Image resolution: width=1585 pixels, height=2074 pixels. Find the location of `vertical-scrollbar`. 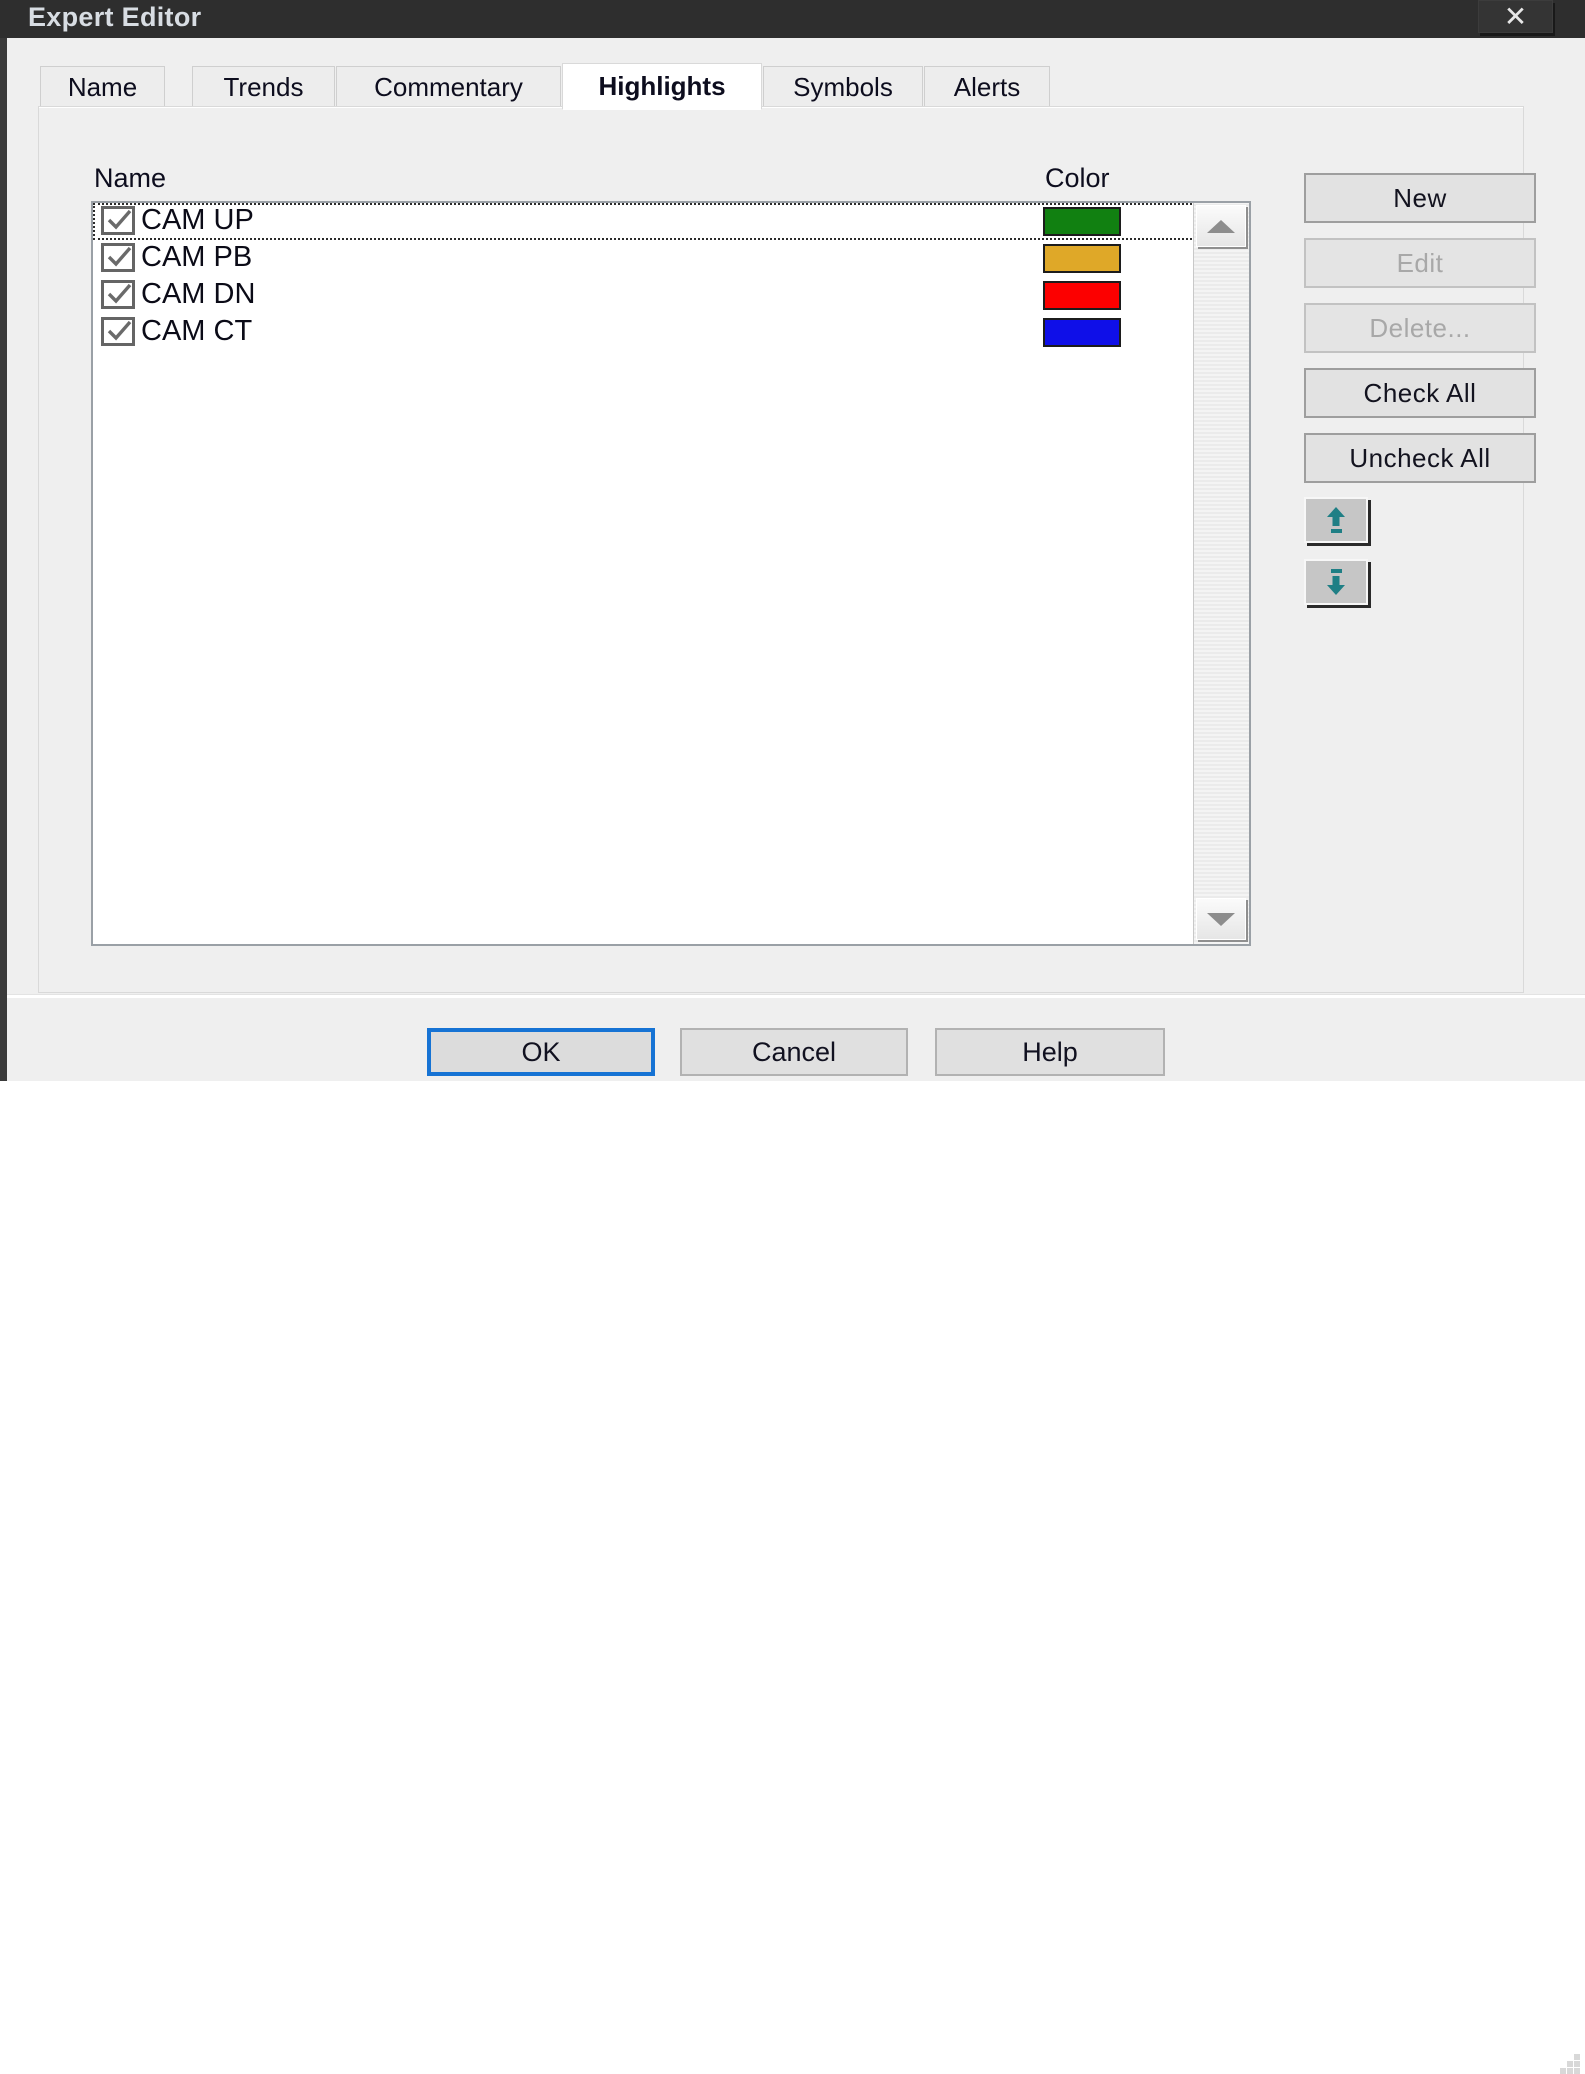

vertical-scrollbar is located at coordinates (1221, 573).